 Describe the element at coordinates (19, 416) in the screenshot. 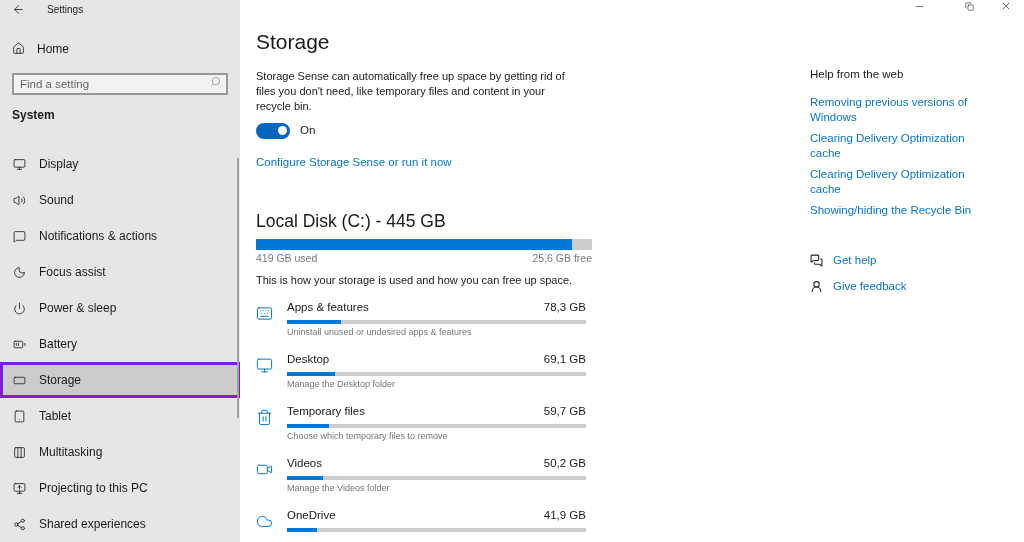

I see `tablet-icon` at that location.